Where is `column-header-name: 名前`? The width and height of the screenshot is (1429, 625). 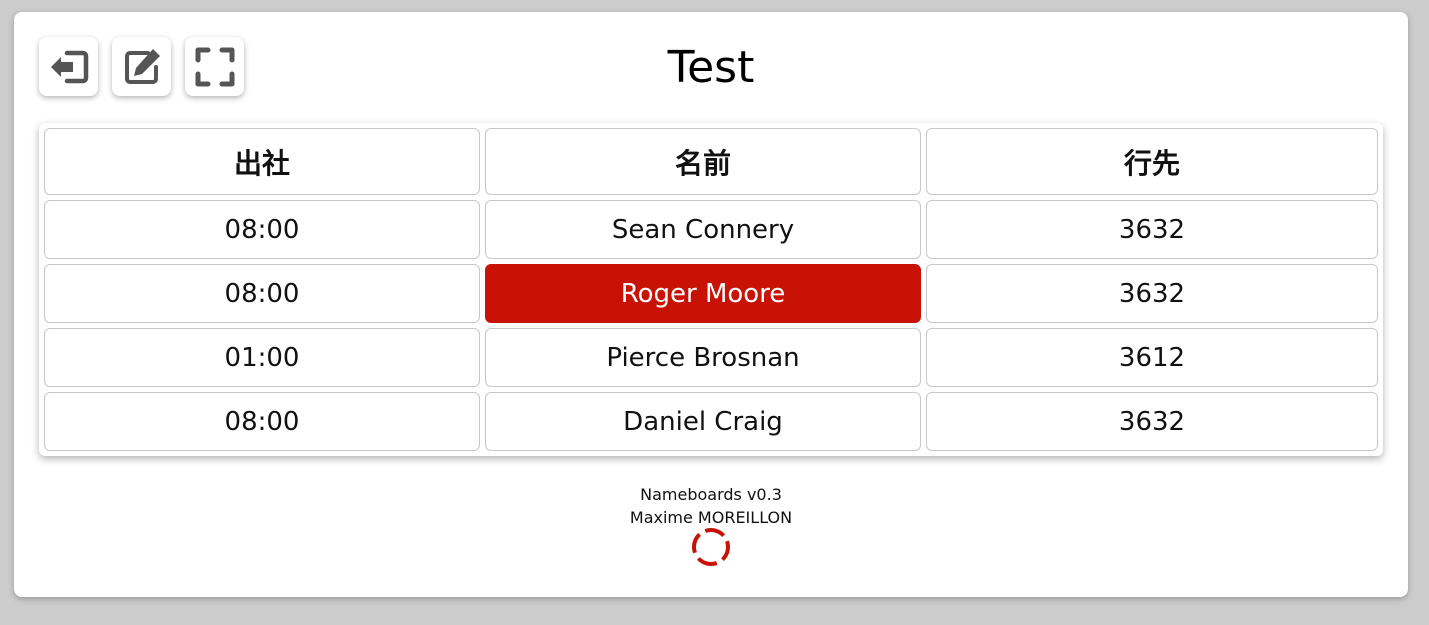
column-header-name: 名前 is located at coordinates (703, 161).